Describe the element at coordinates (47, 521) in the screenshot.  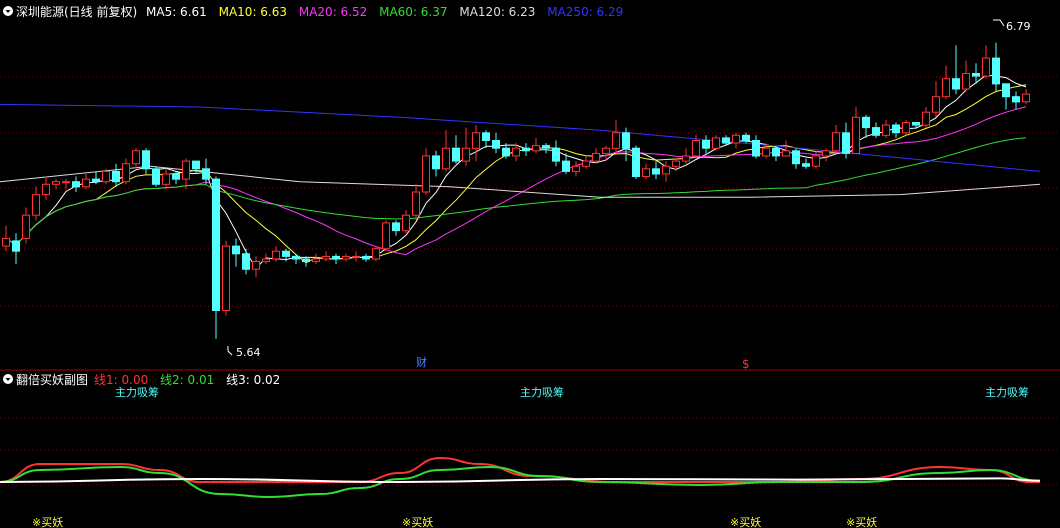
I see `buy-label-1: ※买妖` at that location.